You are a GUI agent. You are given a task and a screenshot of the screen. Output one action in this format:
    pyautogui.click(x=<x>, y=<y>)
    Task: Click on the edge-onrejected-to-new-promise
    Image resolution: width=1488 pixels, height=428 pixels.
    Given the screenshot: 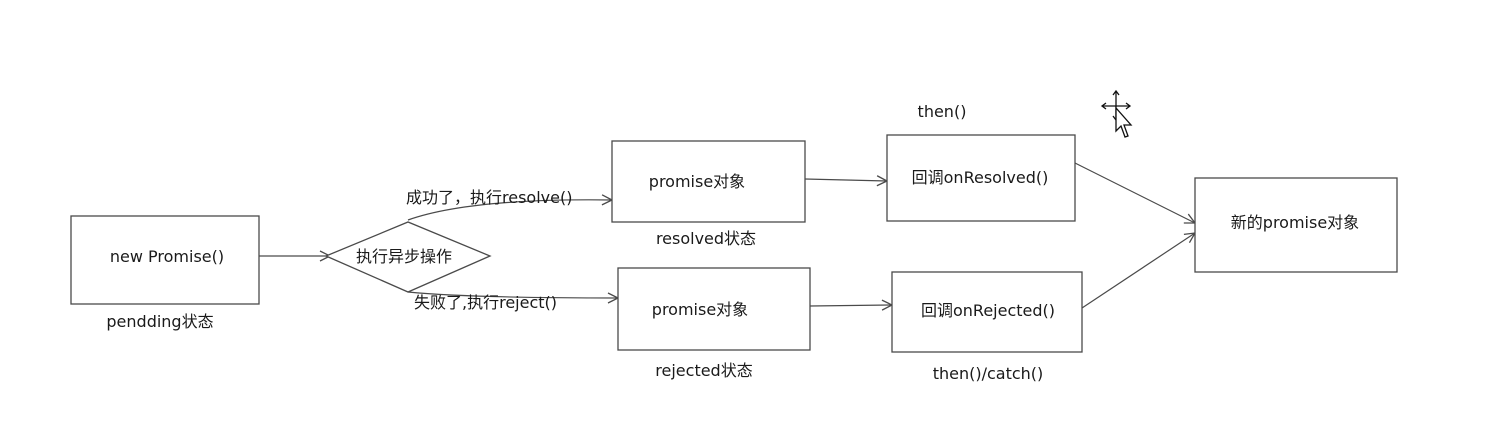 What is the action you would take?
    pyautogui.click(x=1138, y=271)
    